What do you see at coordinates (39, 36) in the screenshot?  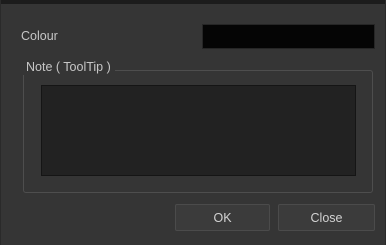 I see `colour-label: Colour` at bounding box center [39, 36].